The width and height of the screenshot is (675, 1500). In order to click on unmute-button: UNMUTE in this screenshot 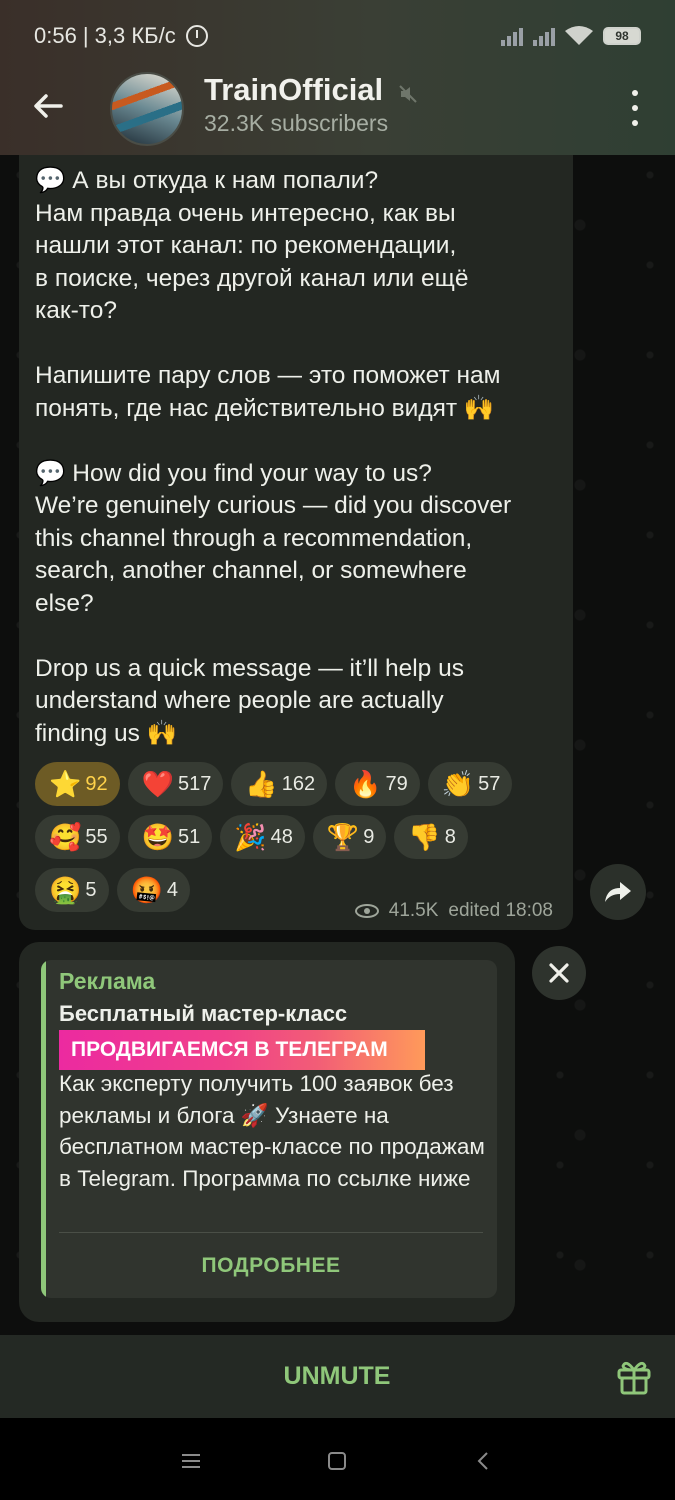, I will do `click(337, 1376)`.